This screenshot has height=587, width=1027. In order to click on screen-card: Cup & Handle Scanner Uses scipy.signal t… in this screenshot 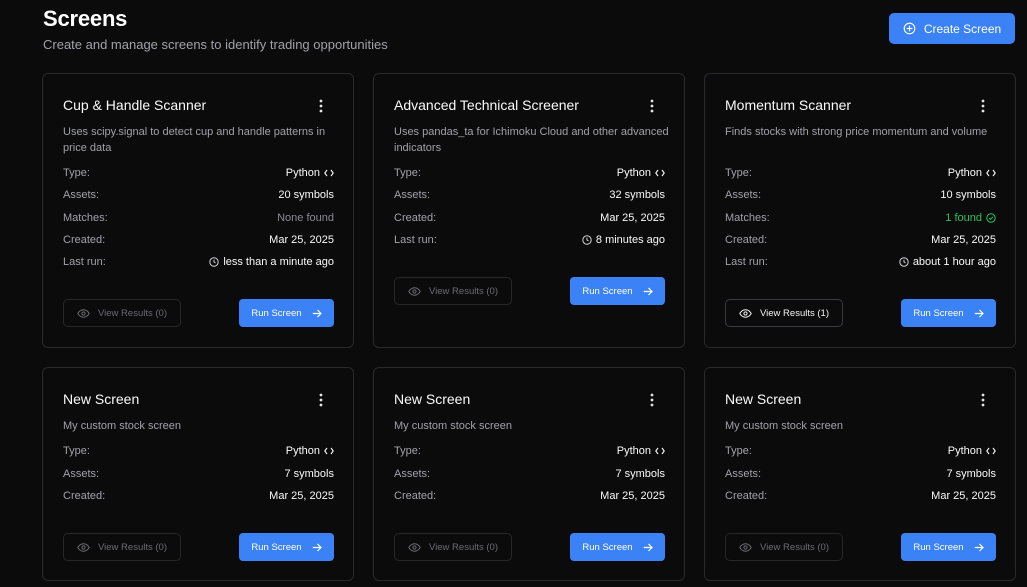, I will do `click(198, 210)`.